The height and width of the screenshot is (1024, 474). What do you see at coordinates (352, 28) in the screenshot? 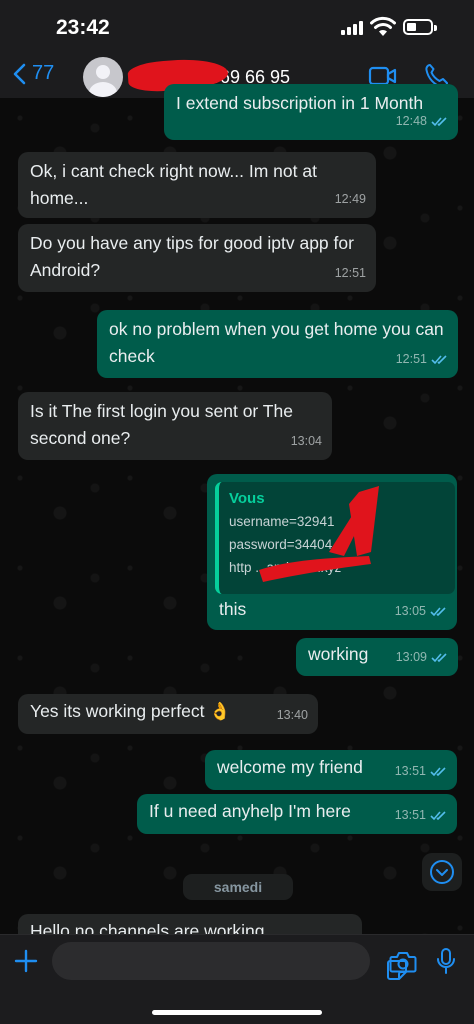
I see `cellular-signal-icon` at bounding box center [352, 28].